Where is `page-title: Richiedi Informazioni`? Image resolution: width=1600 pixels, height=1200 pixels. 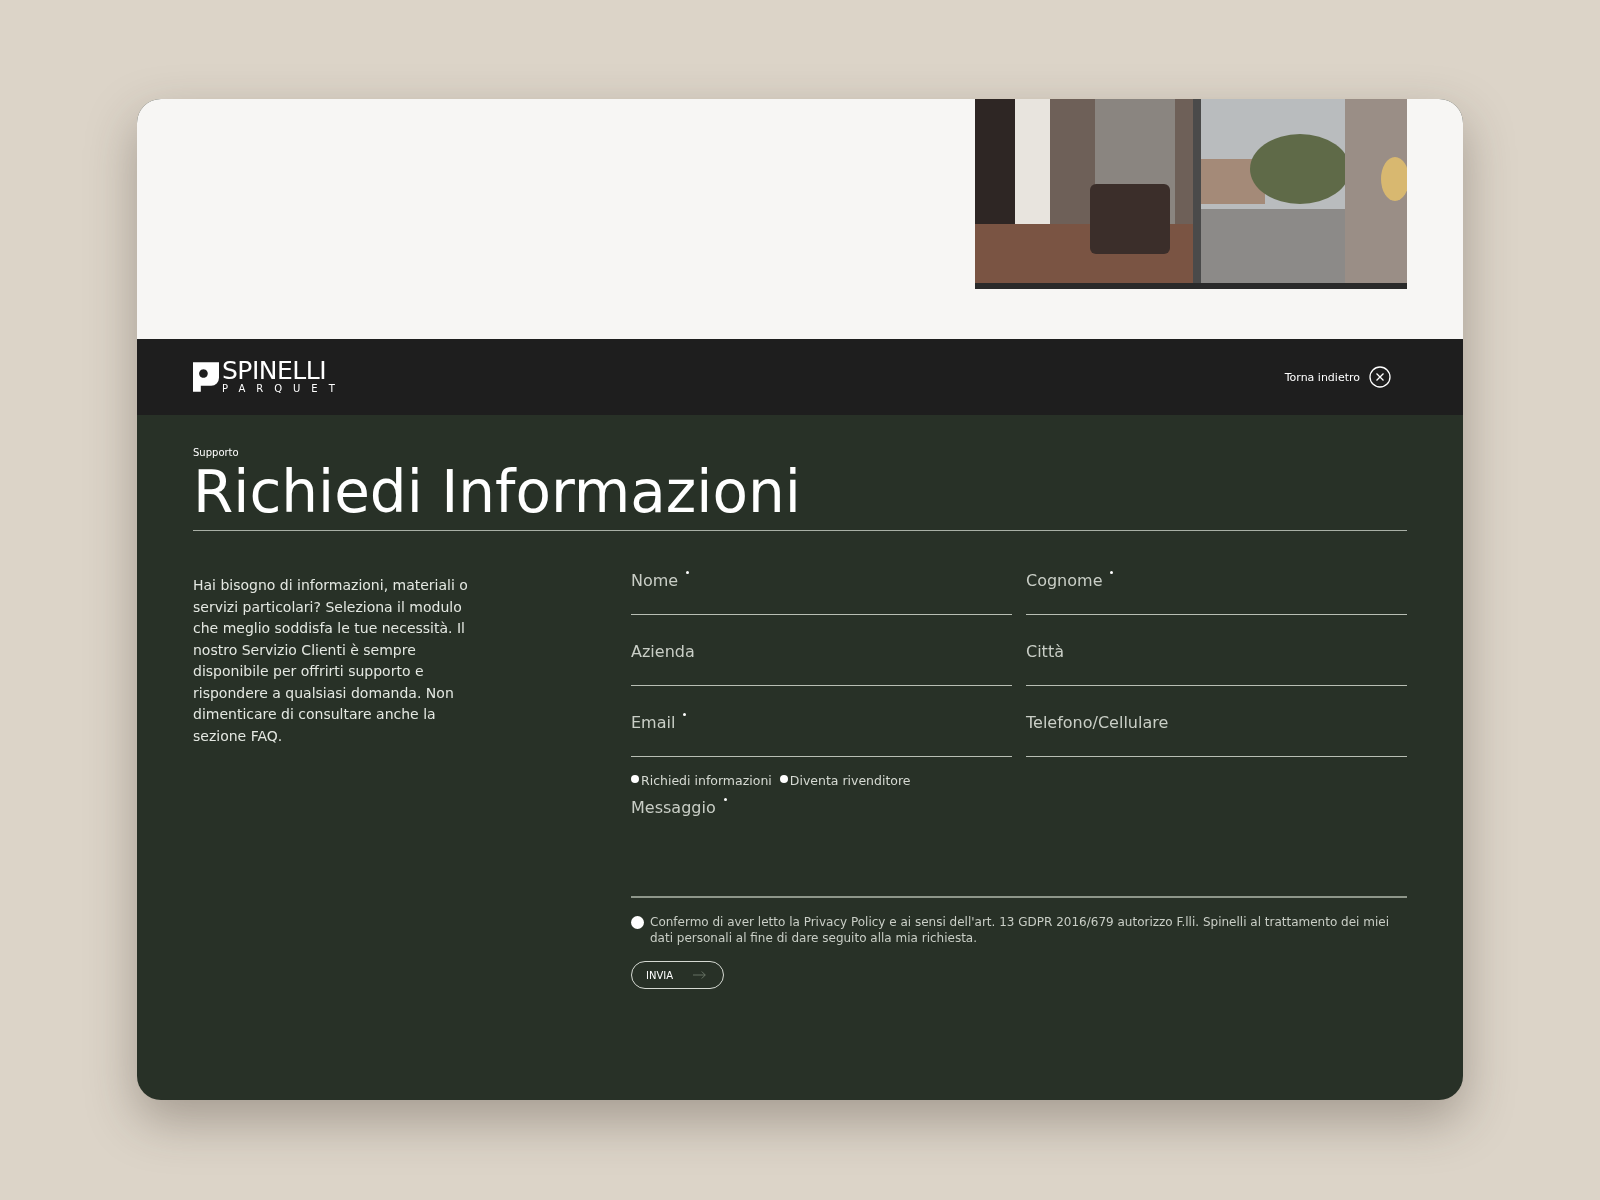
page-title: Richiedi Informazioni is located at coordinates (800, 494).